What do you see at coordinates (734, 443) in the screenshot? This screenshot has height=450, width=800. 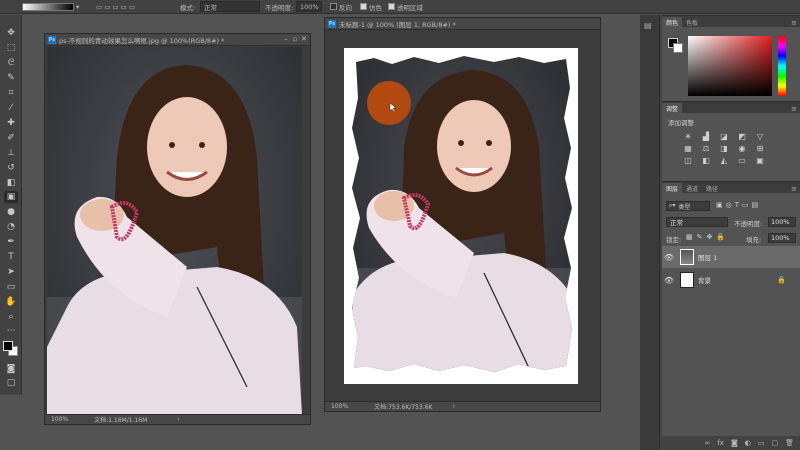 I see `add-mask-icon: ◙` at bounding box center [734, 443].